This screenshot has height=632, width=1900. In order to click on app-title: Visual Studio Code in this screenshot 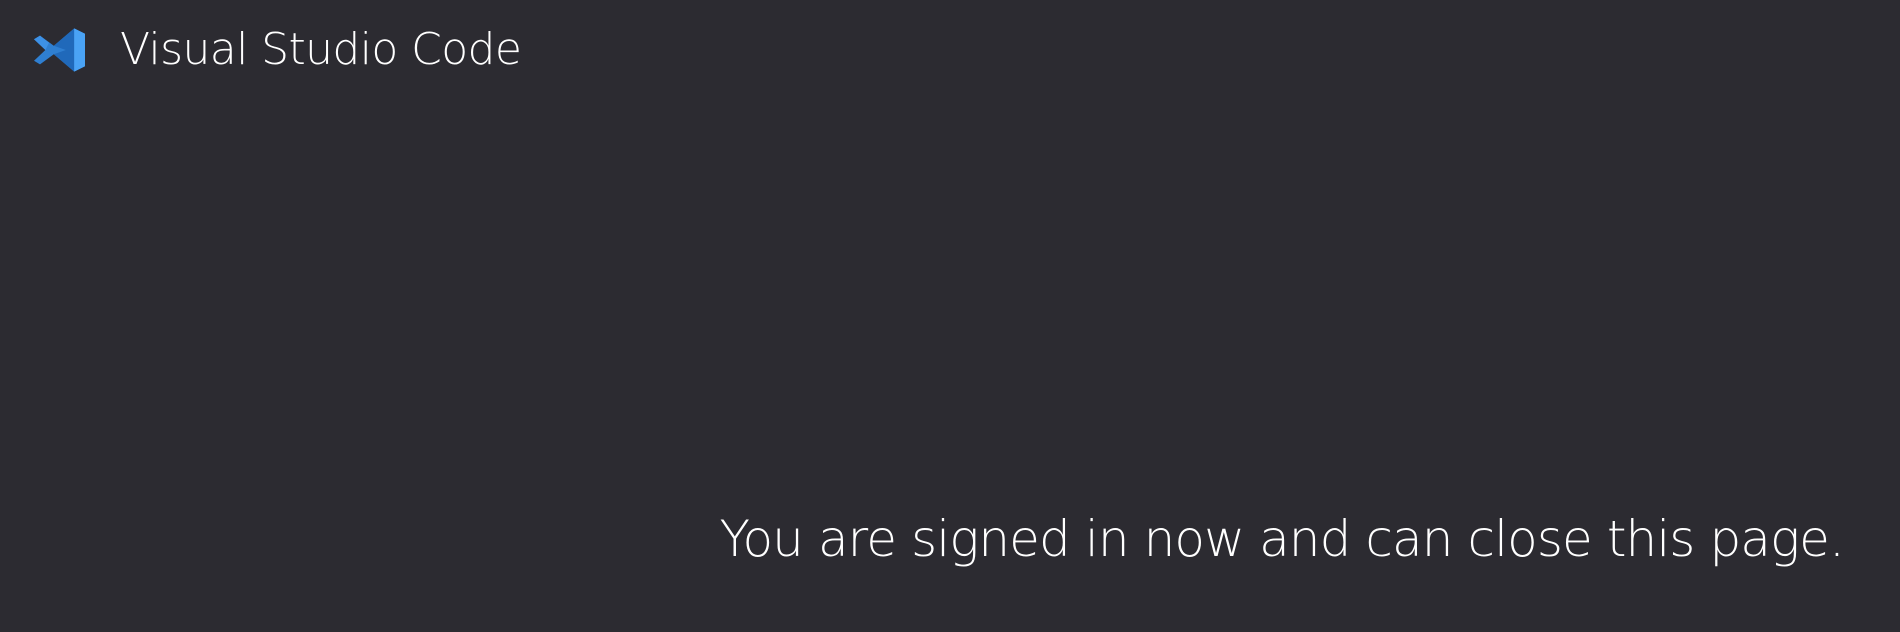, I will do `click(321, 49)`.